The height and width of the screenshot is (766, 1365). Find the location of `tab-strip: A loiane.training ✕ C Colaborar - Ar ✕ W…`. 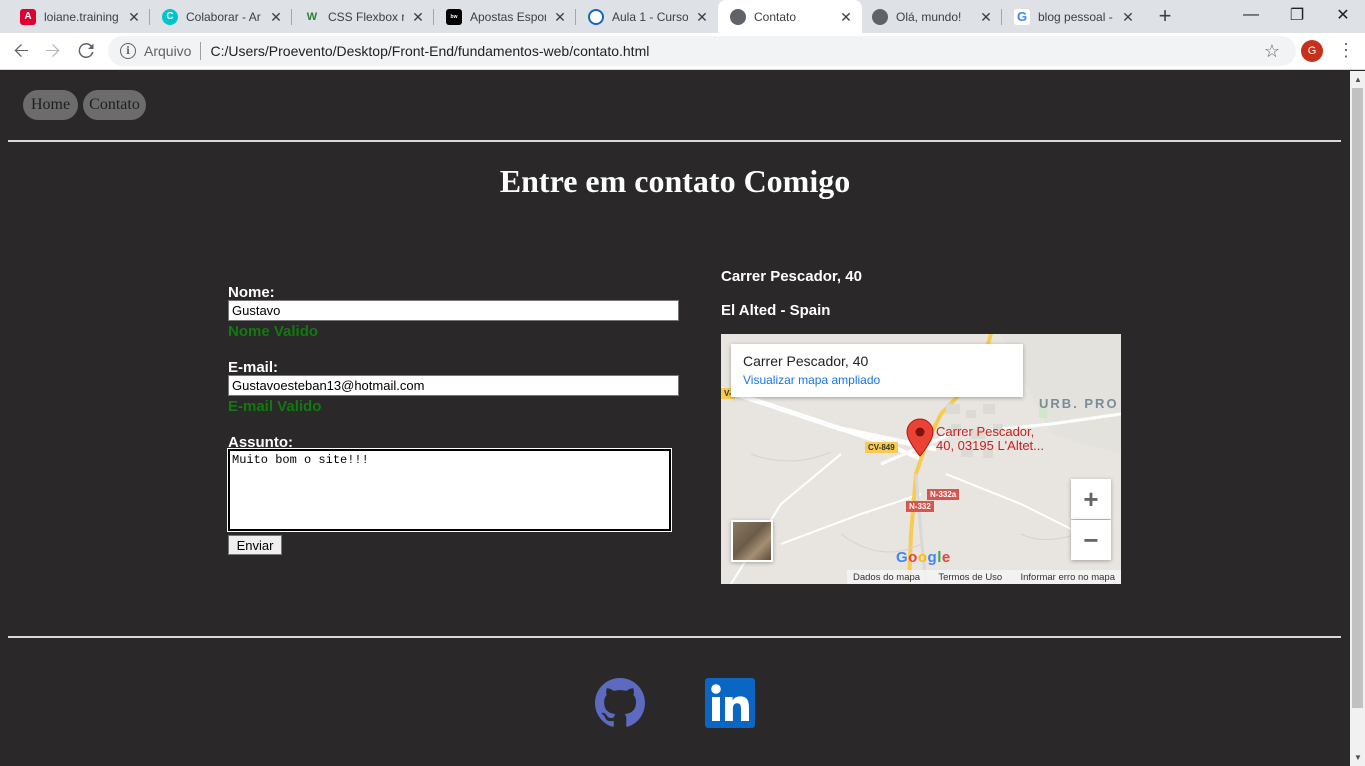

tab-strip: A loiane.training ✕ C Colaborar - Ar ✕ W… is located at coordinates (682, 16).